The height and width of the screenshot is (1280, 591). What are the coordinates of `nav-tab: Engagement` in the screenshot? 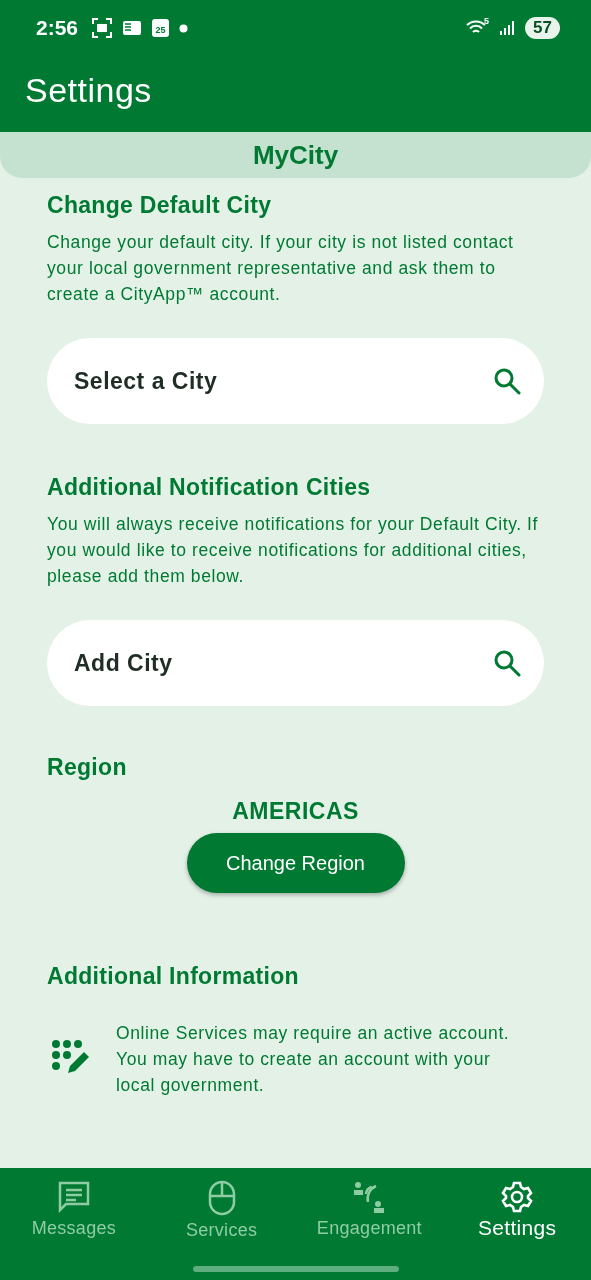 It's located at (369, 1214).